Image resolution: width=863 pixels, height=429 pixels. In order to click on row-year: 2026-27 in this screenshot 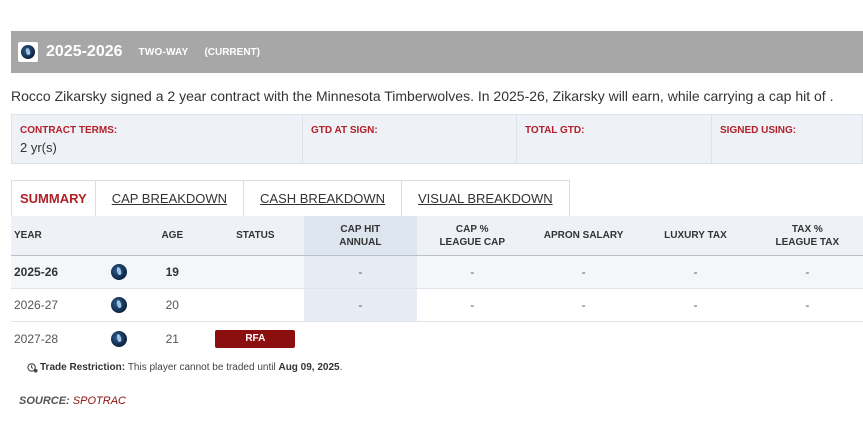, I will do `click(36, 305)`.